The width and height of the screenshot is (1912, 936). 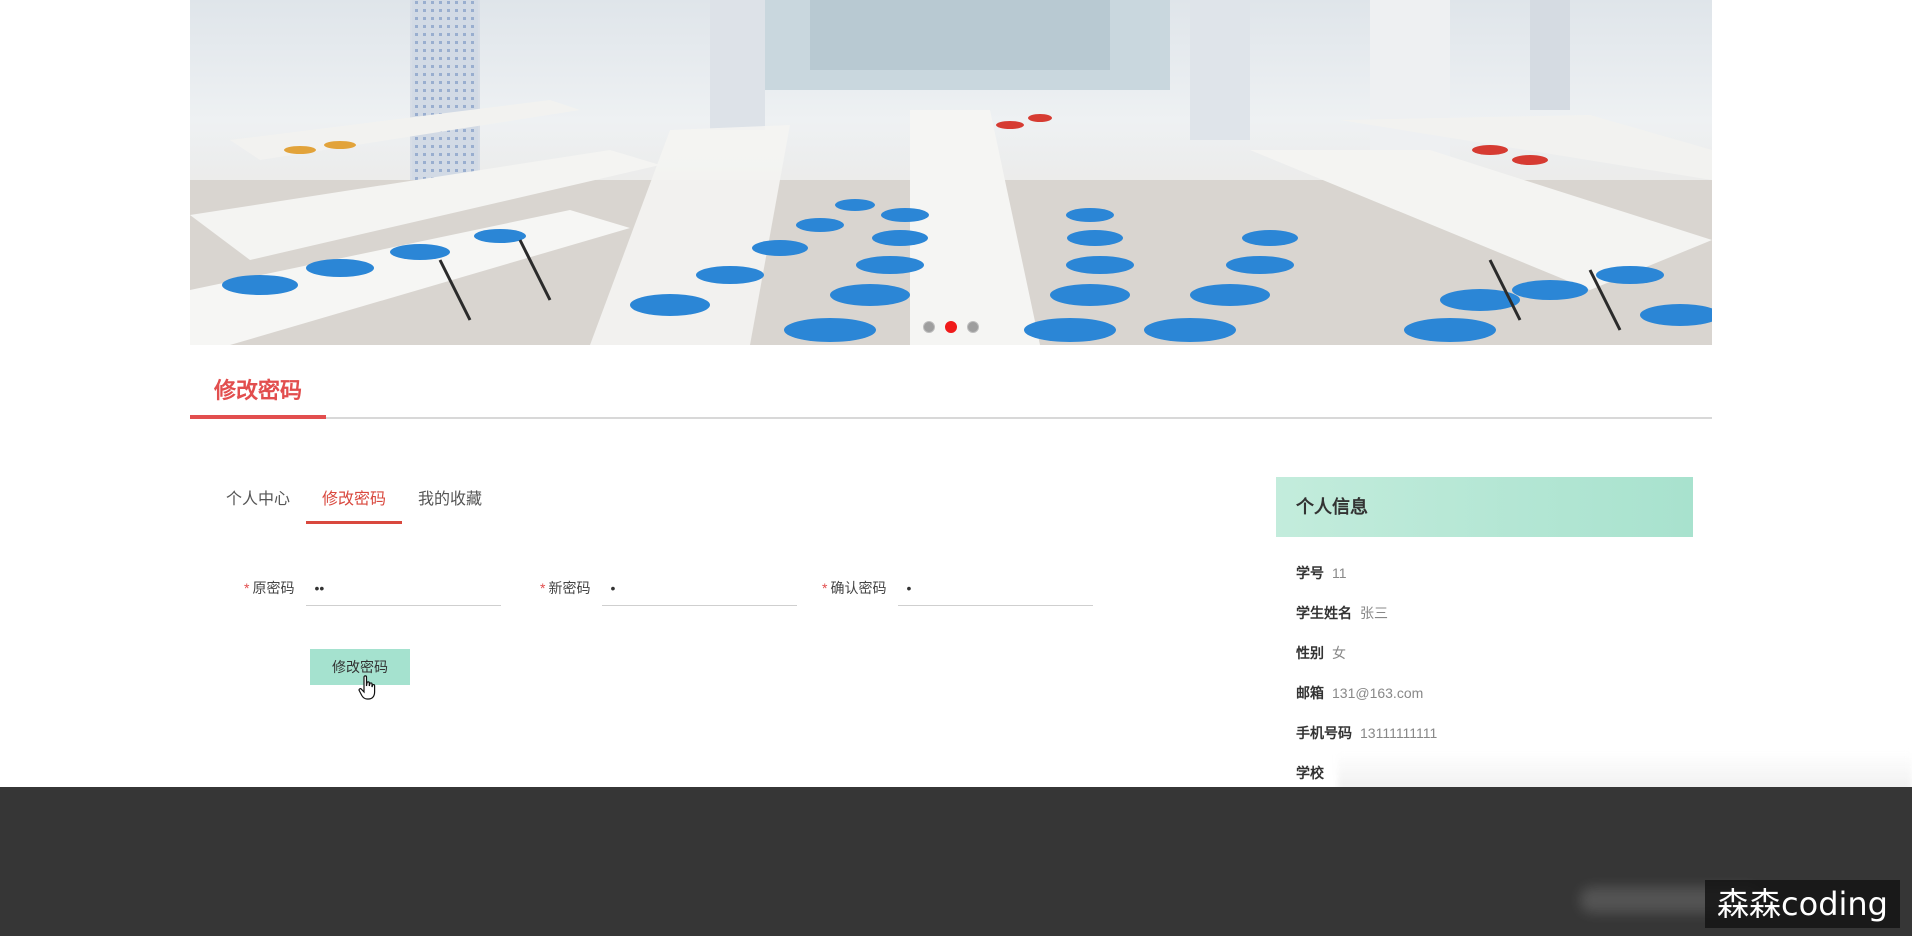 What do you see at coordinates (450, 502) in the screenshot?
I see `tab-favorites: 我的收藏` at bounding box center [450, 502].